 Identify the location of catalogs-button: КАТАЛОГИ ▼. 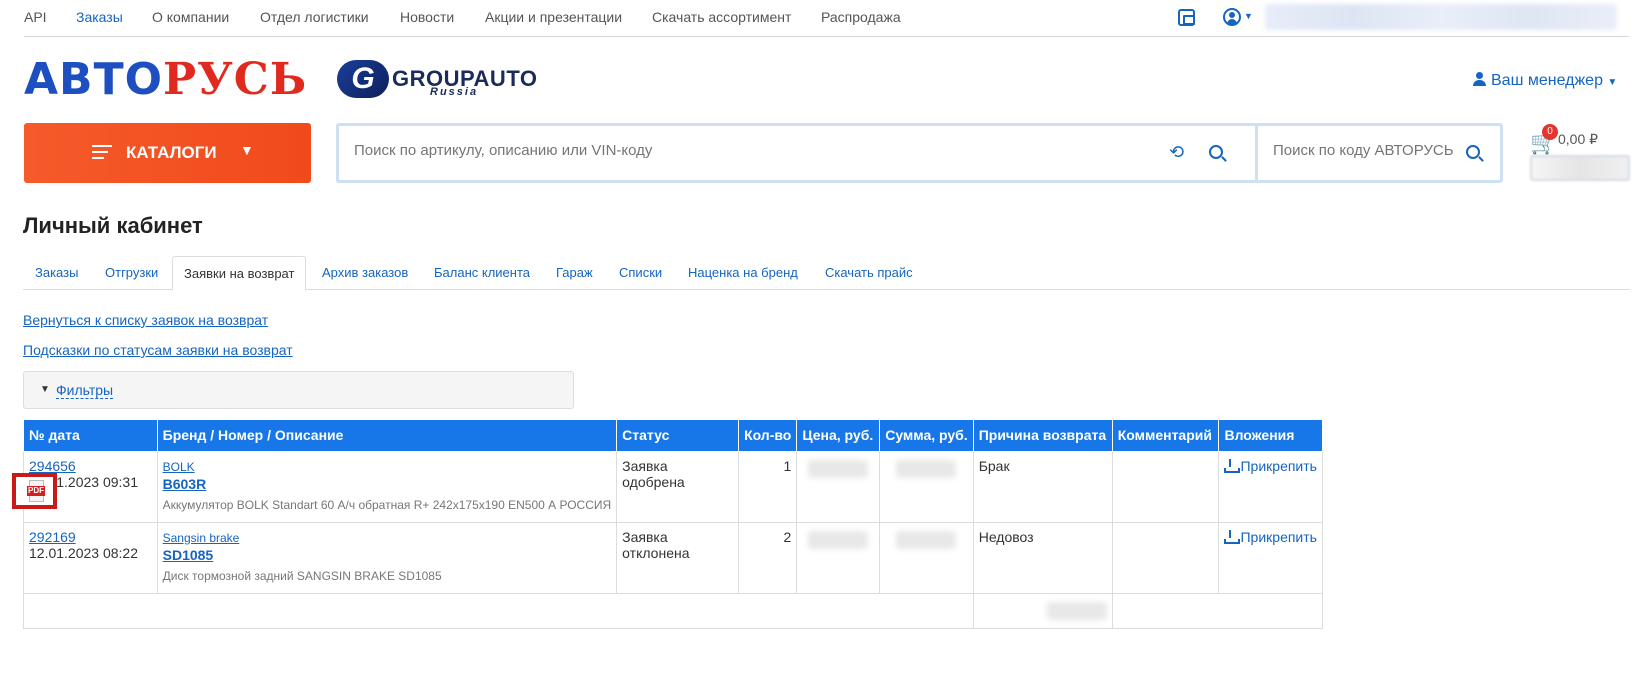
(167, 153).